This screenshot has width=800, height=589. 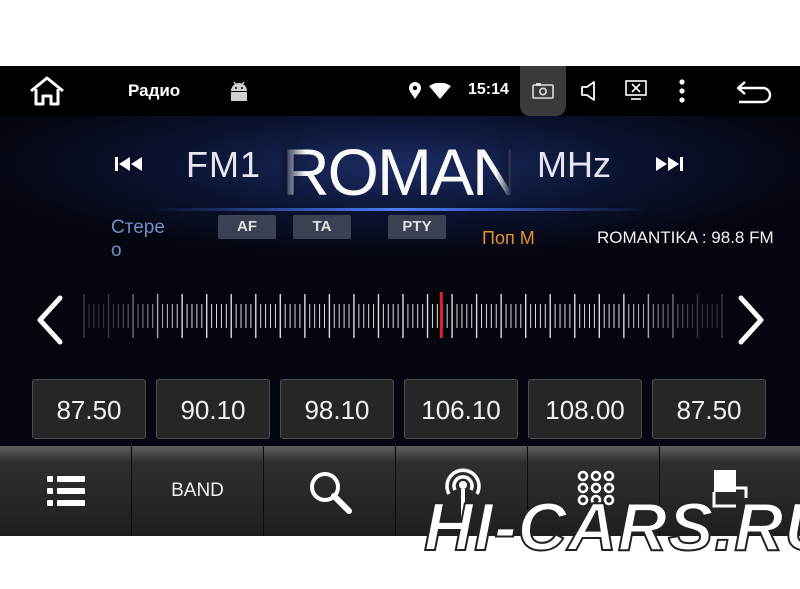 I want to click on clock: 15:14, so click(x=488, y=89).